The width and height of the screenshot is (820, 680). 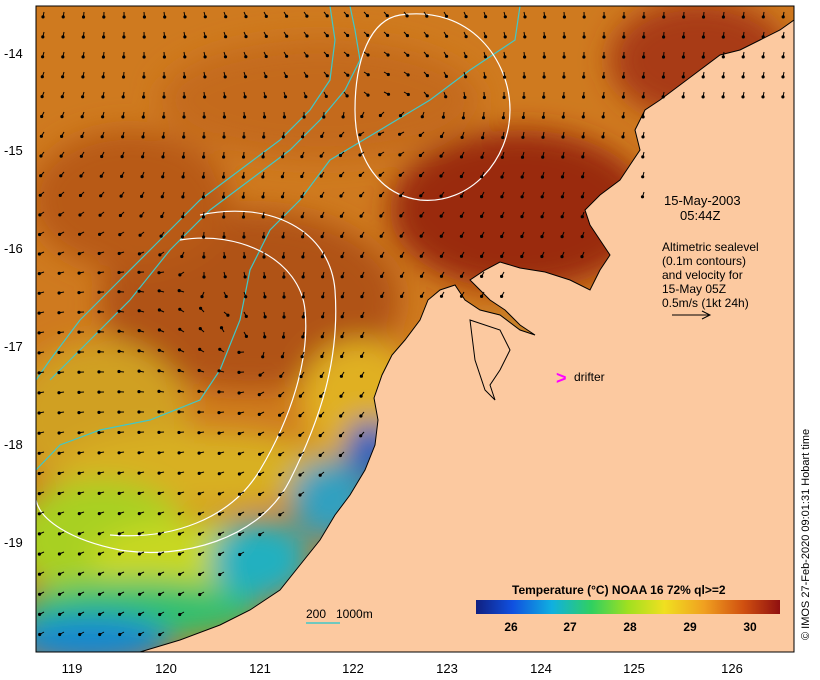 What do you see at coordinates (700, 215) in the screenshot?
I see `observation-time: 05:44Z` at bounding box center [700, 215].